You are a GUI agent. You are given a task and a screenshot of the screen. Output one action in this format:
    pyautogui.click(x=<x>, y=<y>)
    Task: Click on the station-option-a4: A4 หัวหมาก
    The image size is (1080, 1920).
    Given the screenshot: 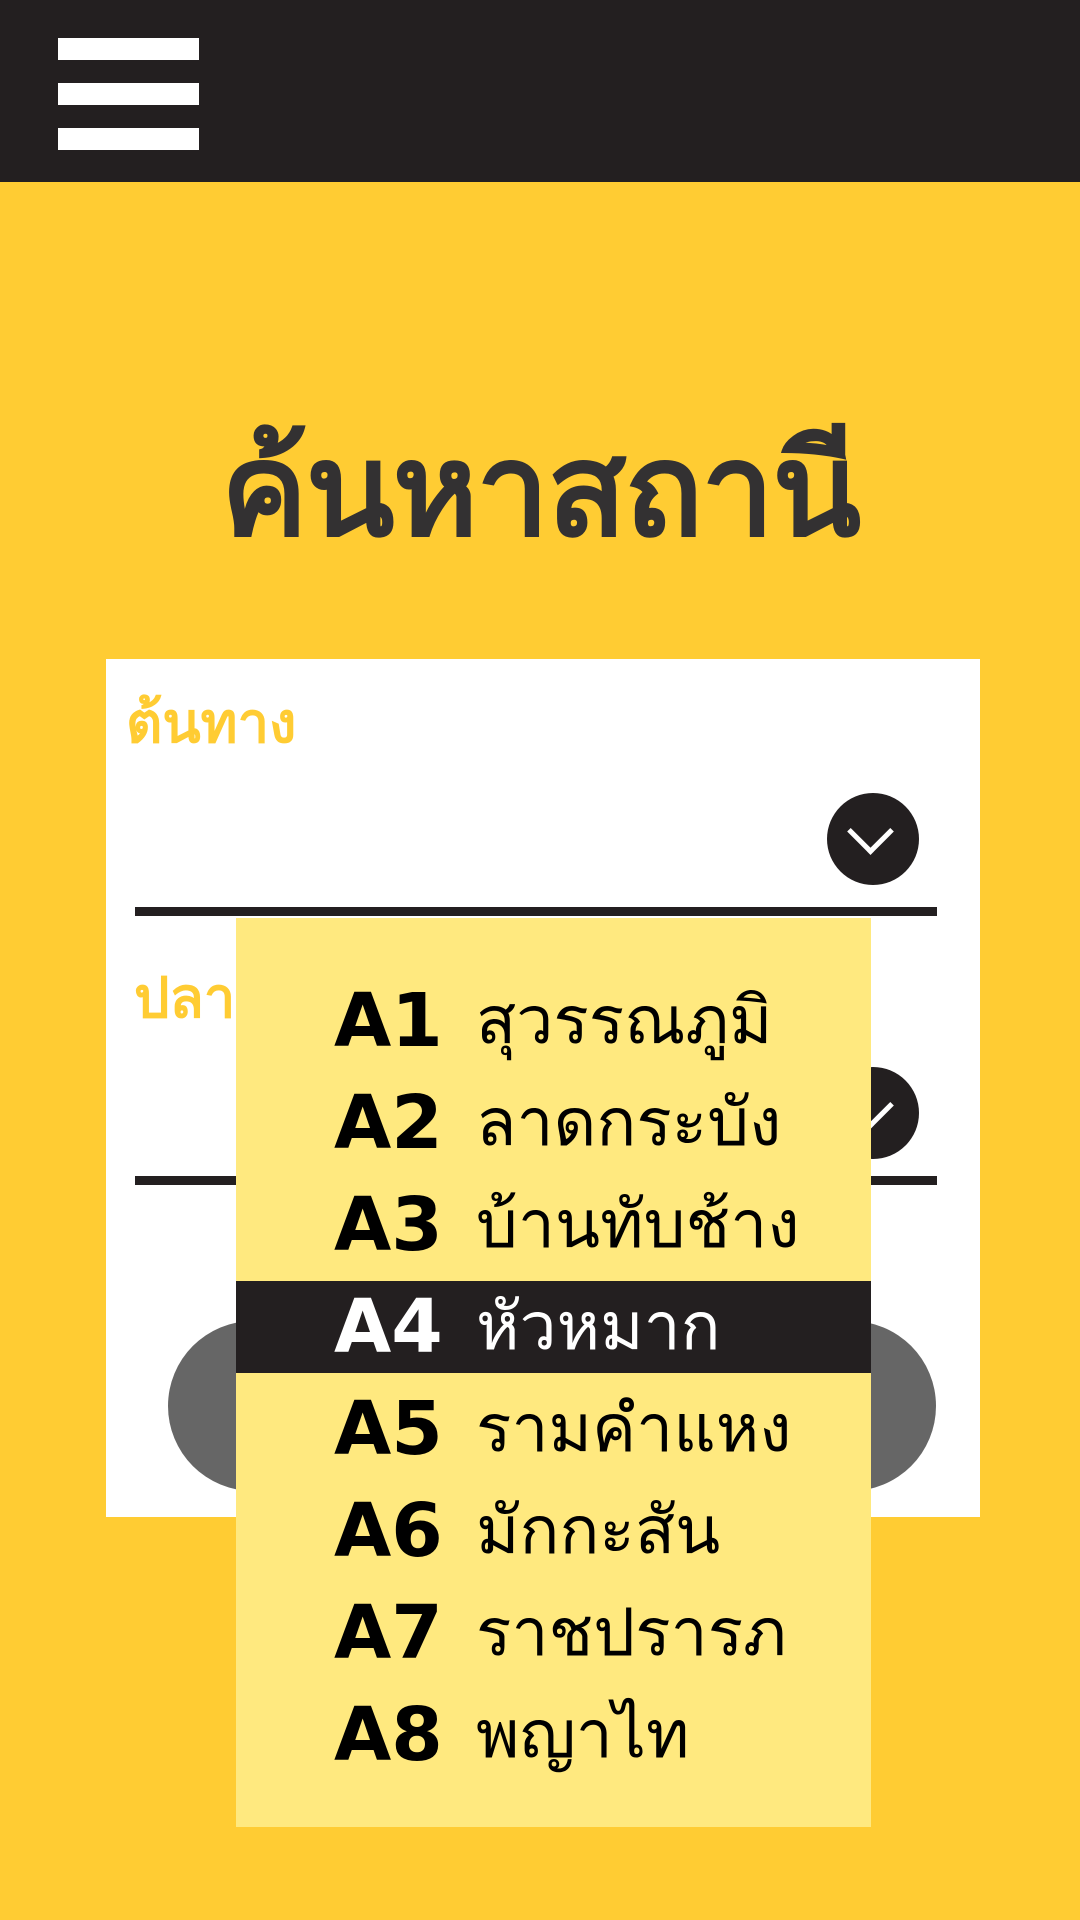 What is the action you would take?
    pyautogui.click(x=553, y=1327)
    